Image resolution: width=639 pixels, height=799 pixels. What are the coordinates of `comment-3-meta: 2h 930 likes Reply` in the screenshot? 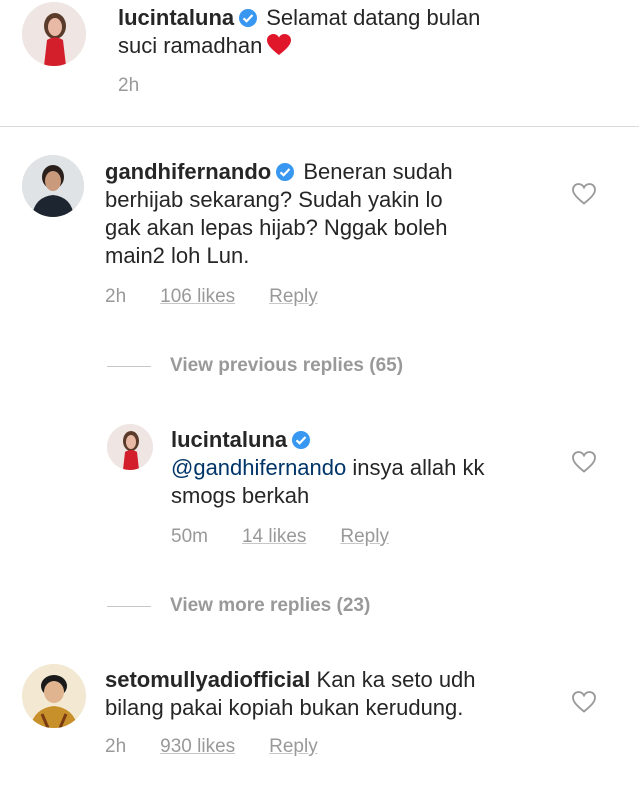 It's located at (228, 747).